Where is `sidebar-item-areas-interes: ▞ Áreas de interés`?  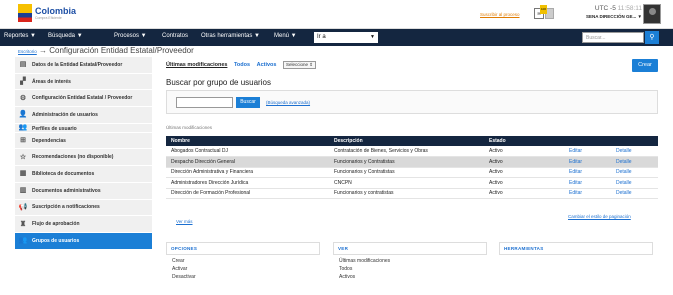 sidebar-item-areas-interes: ▞ Áreas de interés is located at coordinates (83, 82).